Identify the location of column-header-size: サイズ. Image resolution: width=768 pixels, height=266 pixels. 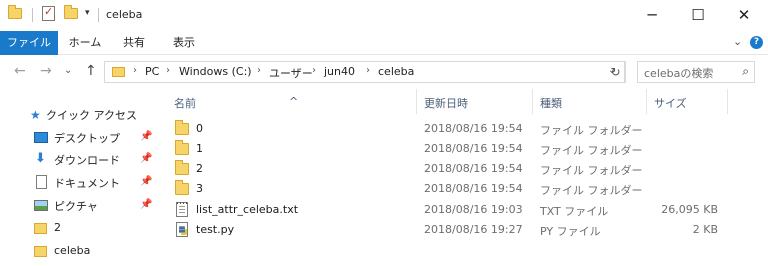
(687, 101).